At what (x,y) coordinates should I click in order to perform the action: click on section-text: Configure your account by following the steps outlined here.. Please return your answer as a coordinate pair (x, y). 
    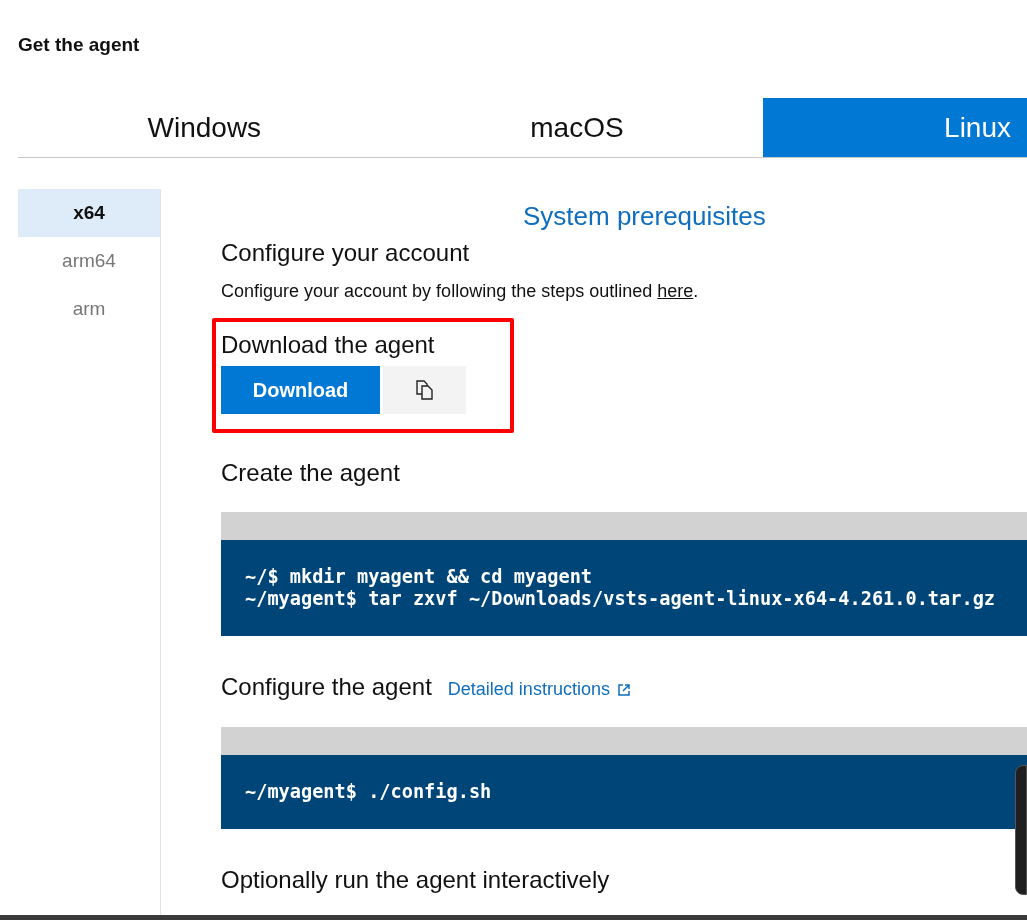
    Looking at the image, I should click on (460, 291).